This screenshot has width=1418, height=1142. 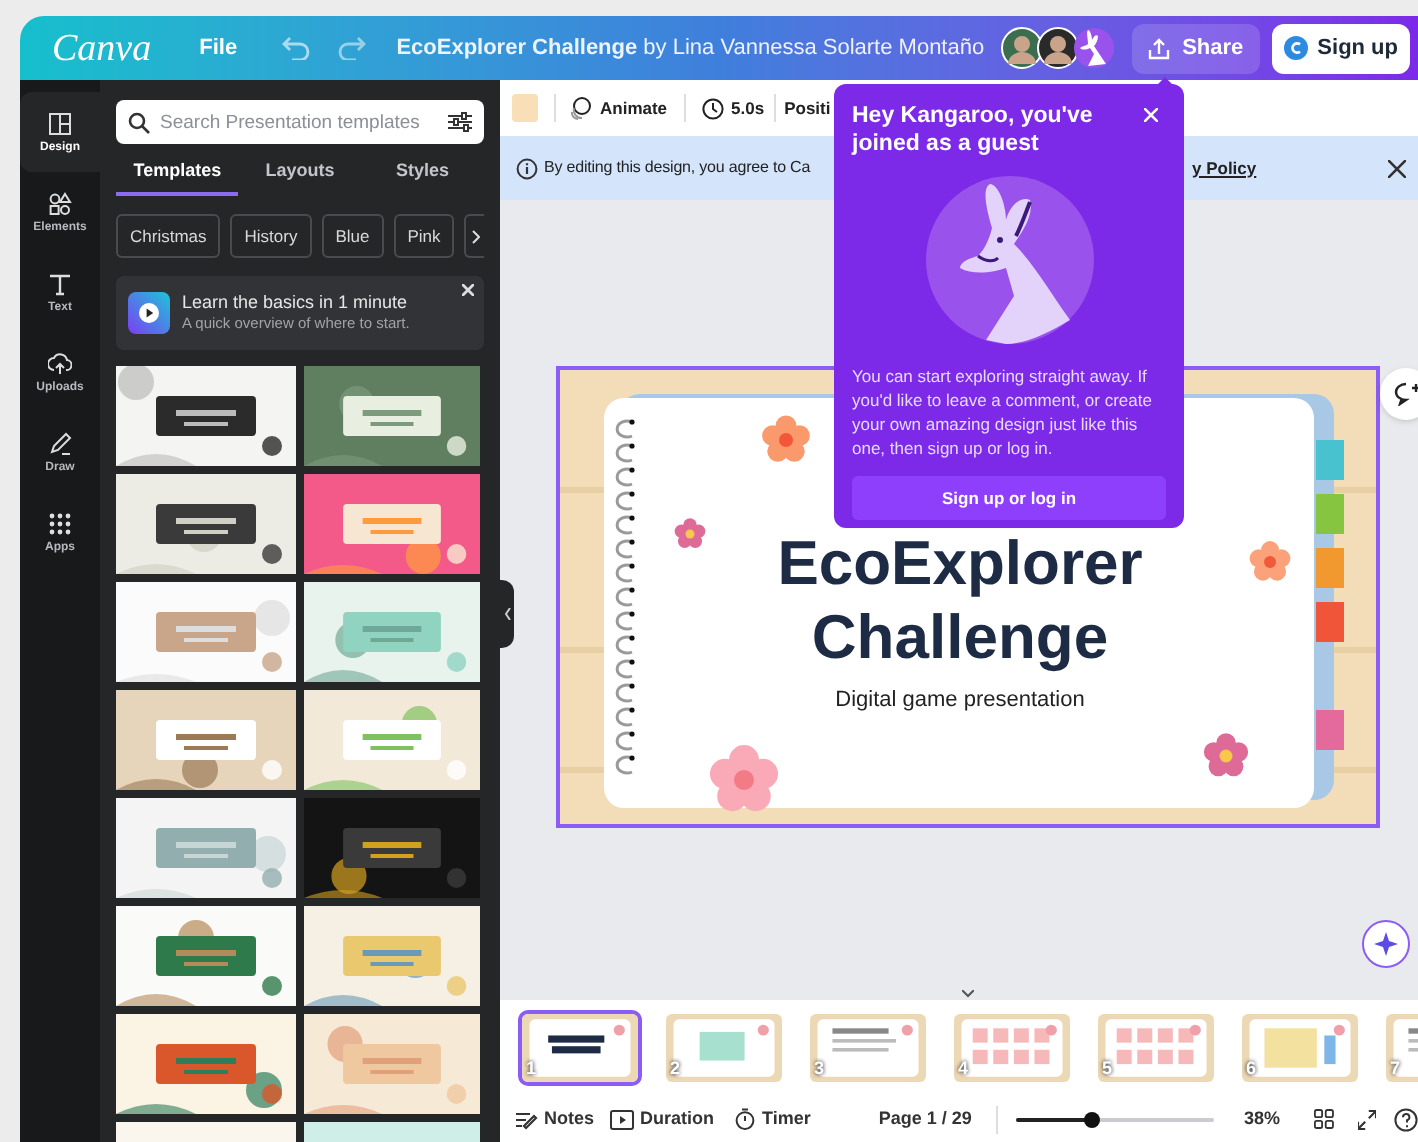 I want to click on slide-title: EcoExplorer Challenge, so click(x=960, y=600).